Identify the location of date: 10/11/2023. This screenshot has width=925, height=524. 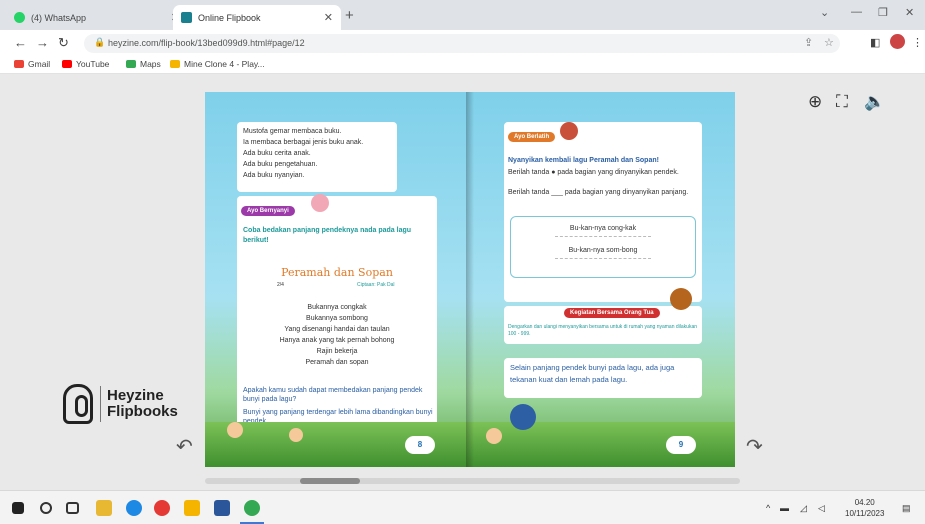
(865, 513).